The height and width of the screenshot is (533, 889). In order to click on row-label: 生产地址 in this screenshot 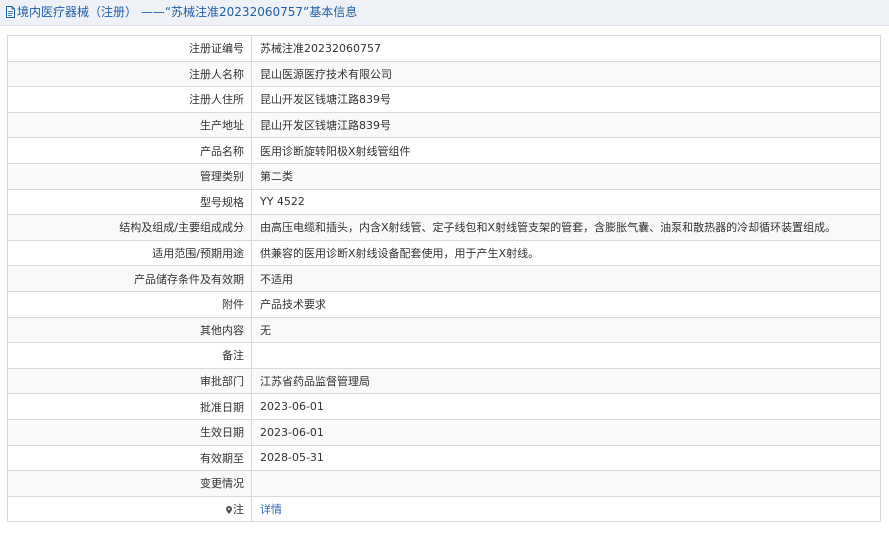, I will do `click(129, 125)`.